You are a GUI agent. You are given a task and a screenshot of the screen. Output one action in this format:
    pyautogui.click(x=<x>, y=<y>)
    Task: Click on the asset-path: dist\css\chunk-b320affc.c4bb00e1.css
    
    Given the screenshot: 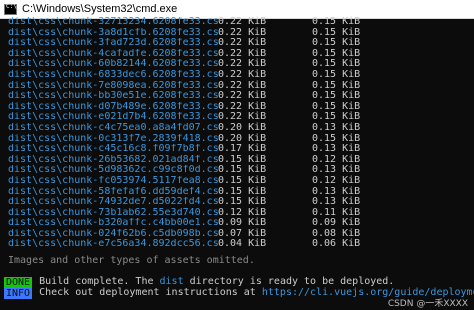 What is the action you would take?
    pyautogui.click(x=113, y=223)
    